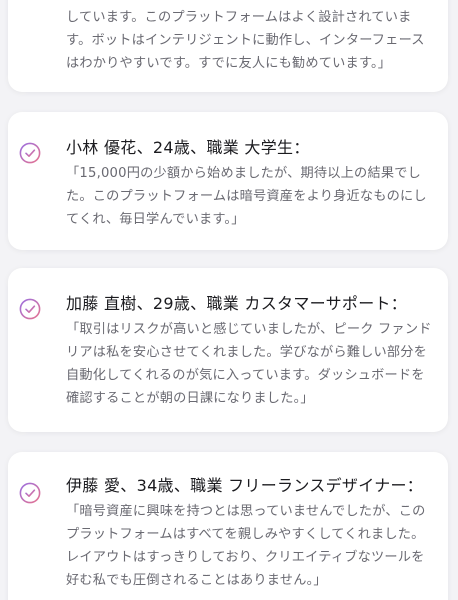 The height and width of the screenshot is (600, 458). Describe the element at coordinates (245, 485) in the screenshot. I see `testimonial-author: 伊藤 愛、34歳、職業 フリーランスデザイナー：` at that location.